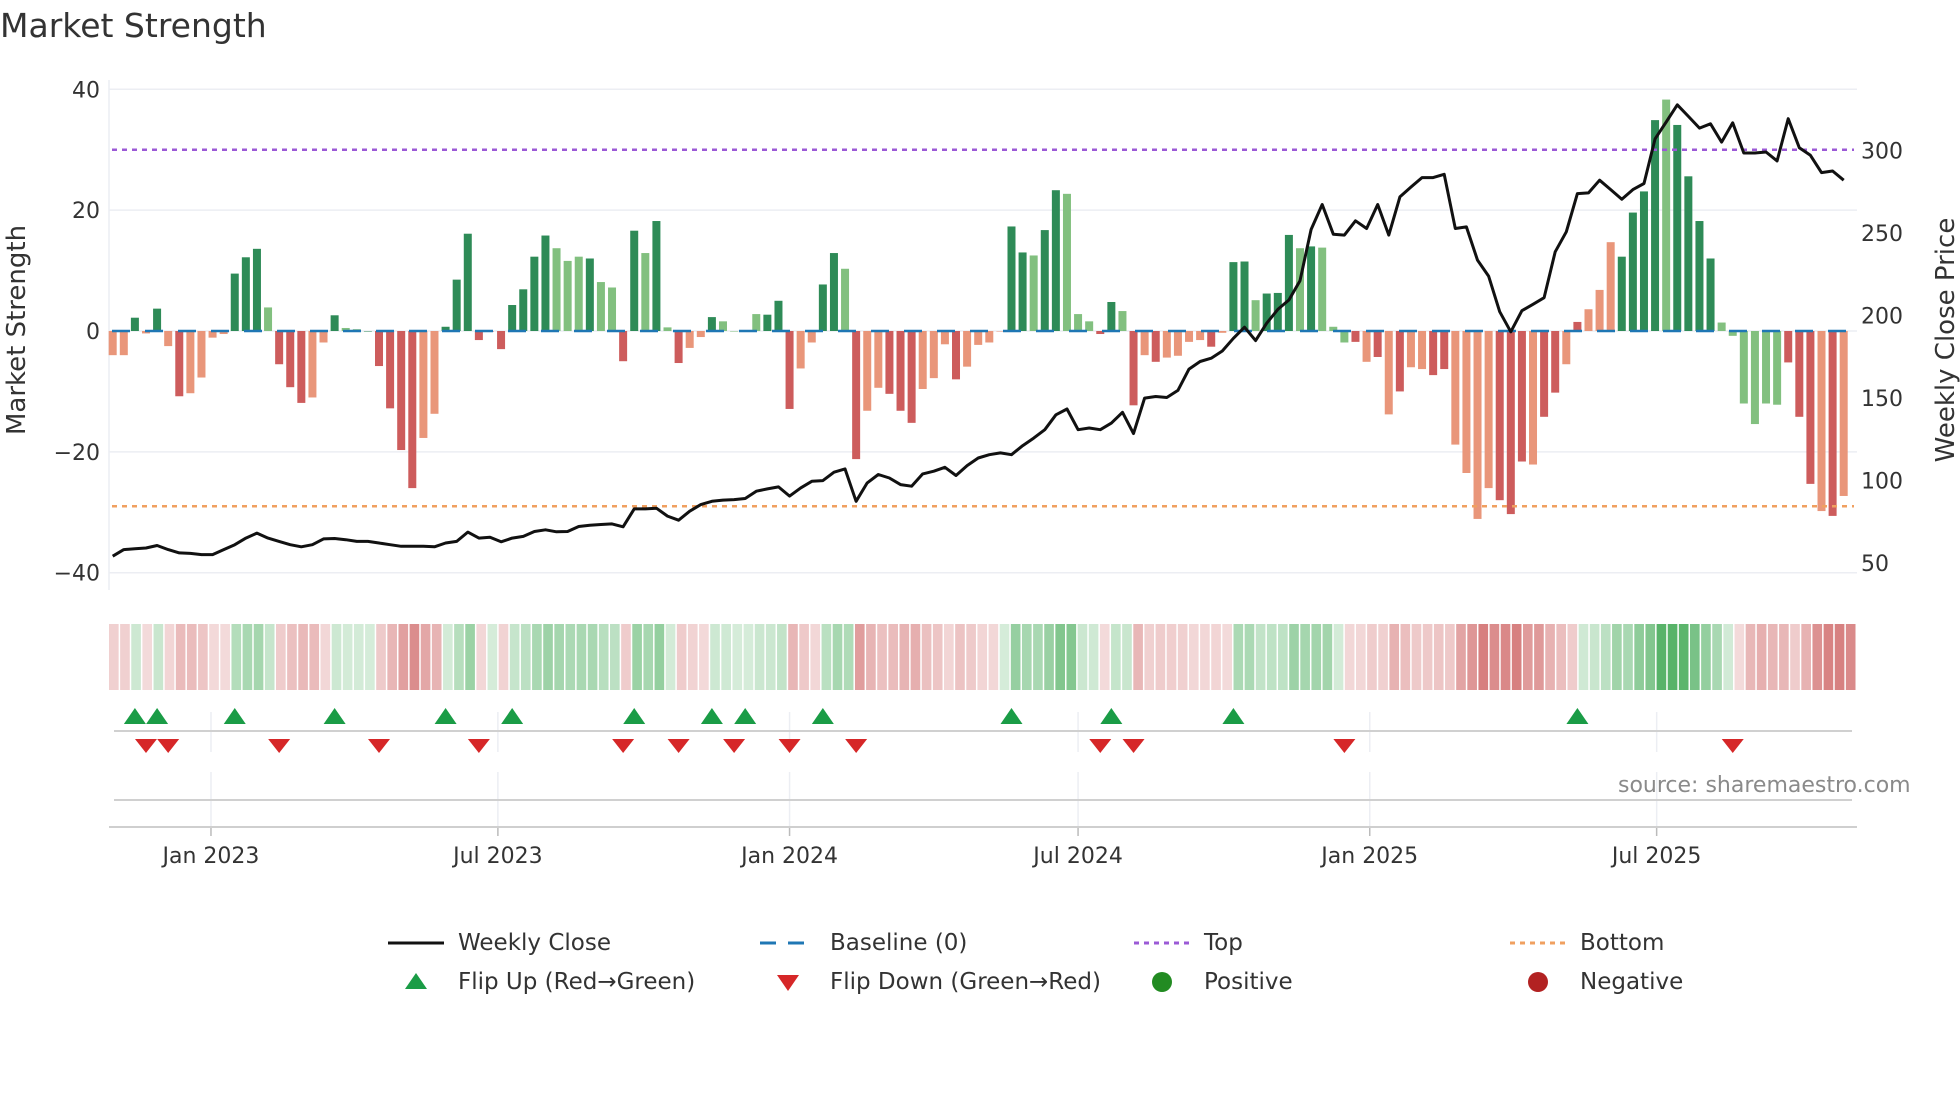  What do you see at coordinates (1656, 856) in the screenshot?
I see `x-tick-label: Jul 2025` at bounding box center [1656, 856].